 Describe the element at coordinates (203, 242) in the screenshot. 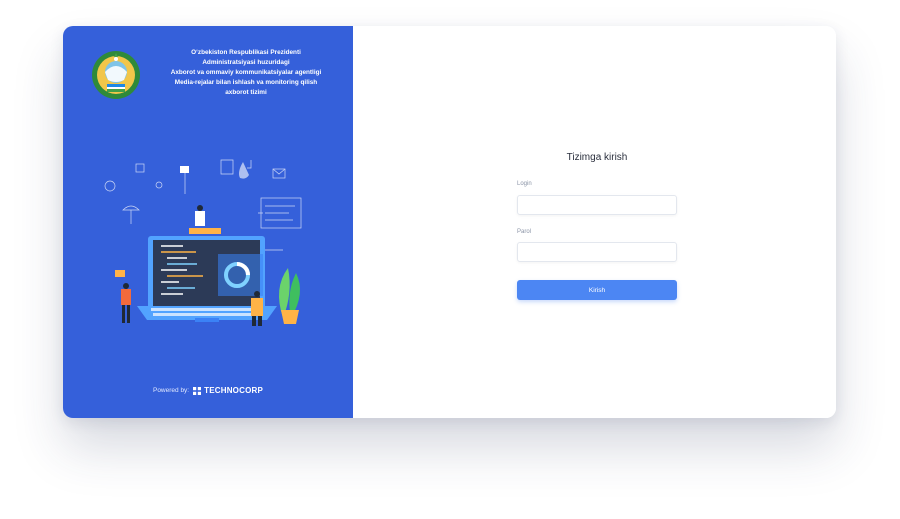

I see `developer-illustration` at that location.